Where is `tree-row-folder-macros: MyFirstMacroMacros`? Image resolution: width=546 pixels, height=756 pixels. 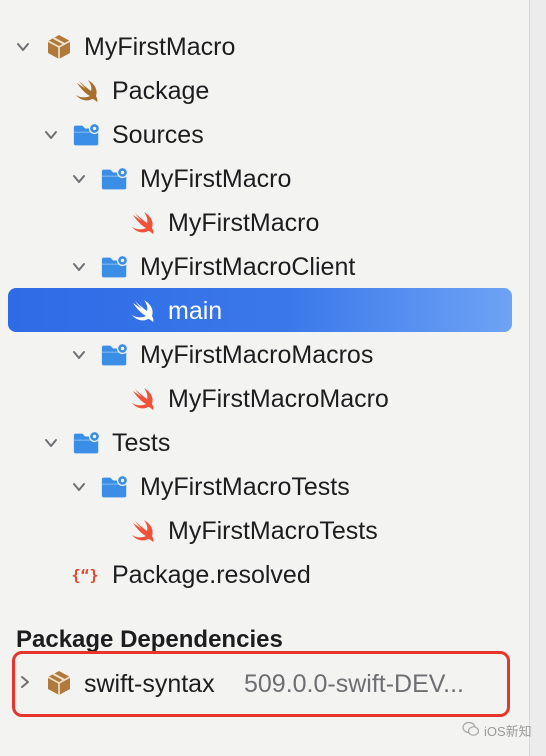
tree-row-folder-macros: MyFirstMacroMacros is located at coordinates (265, 355).